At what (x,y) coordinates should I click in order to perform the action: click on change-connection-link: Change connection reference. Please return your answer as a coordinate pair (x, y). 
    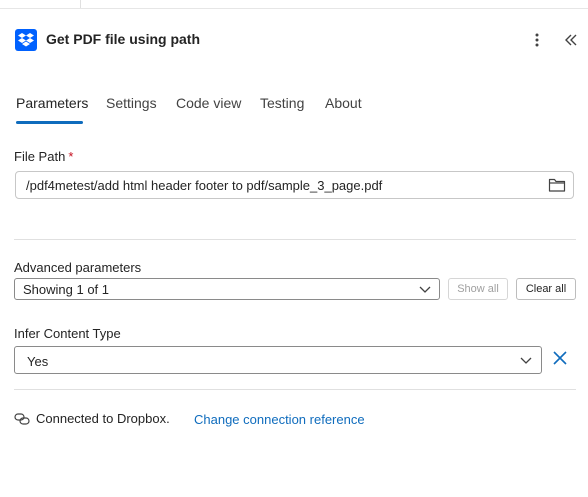
    Looking at the image, I should click on (279, 419).